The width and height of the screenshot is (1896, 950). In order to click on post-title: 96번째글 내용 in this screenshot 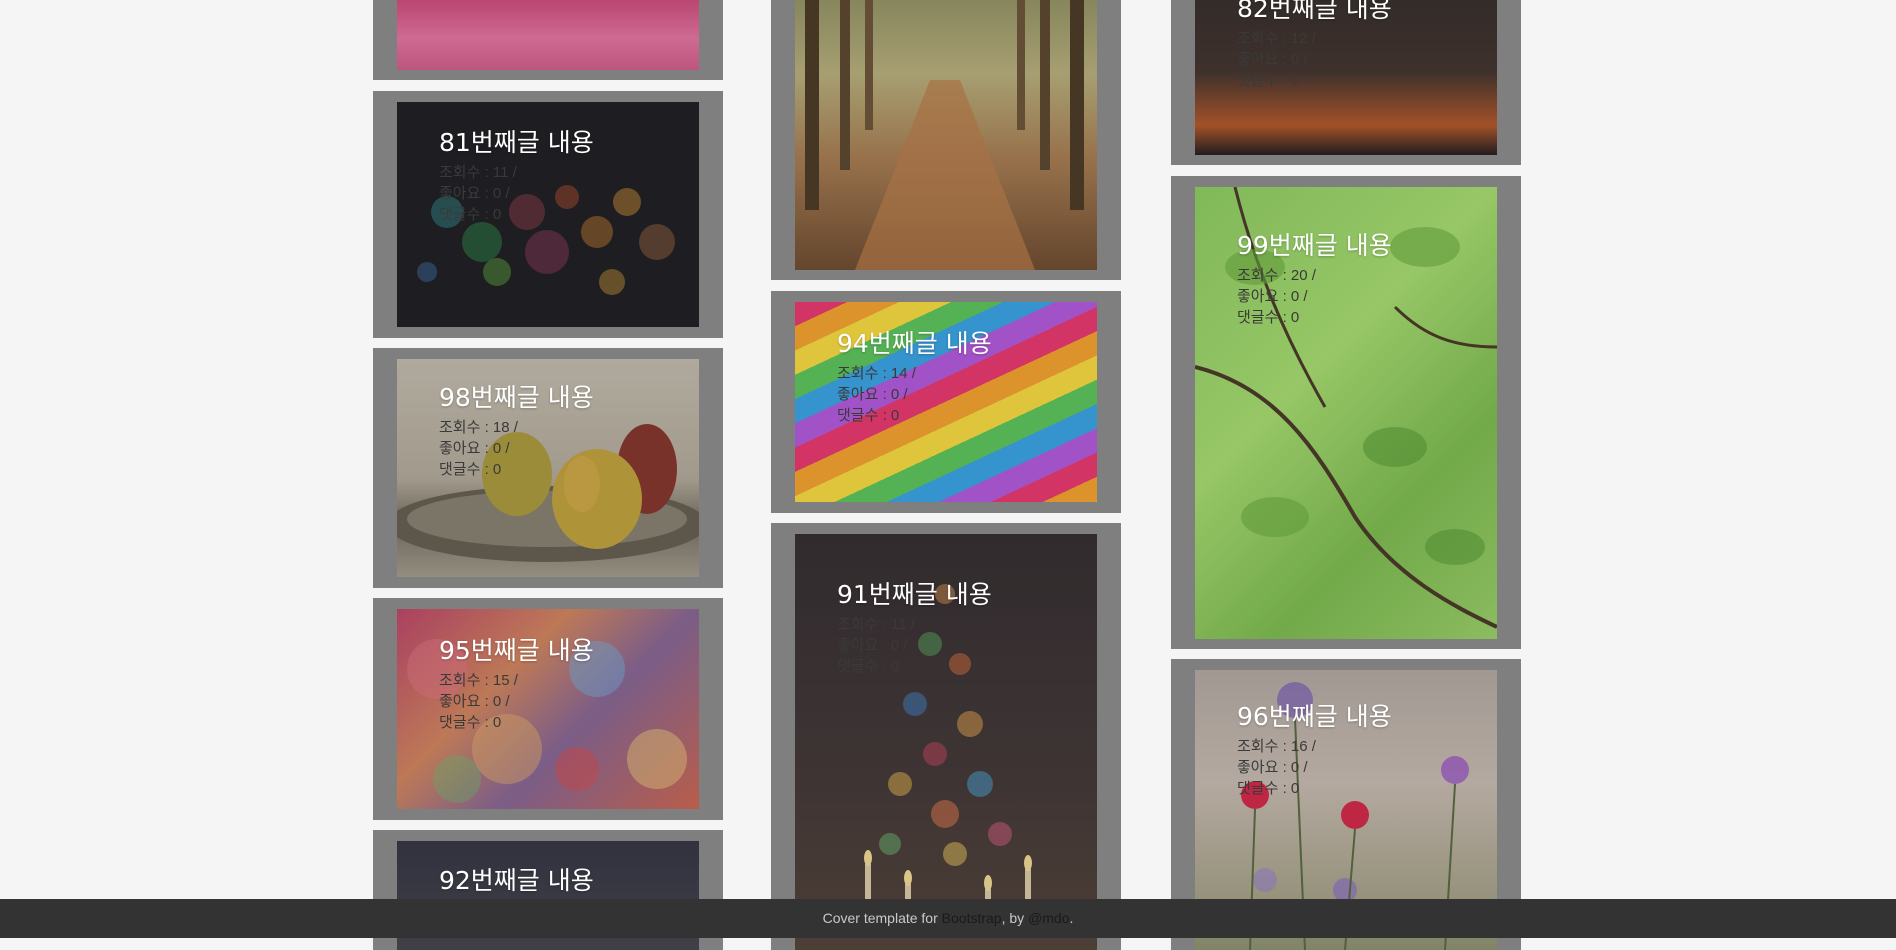, I will do `click(1314, 717)`.